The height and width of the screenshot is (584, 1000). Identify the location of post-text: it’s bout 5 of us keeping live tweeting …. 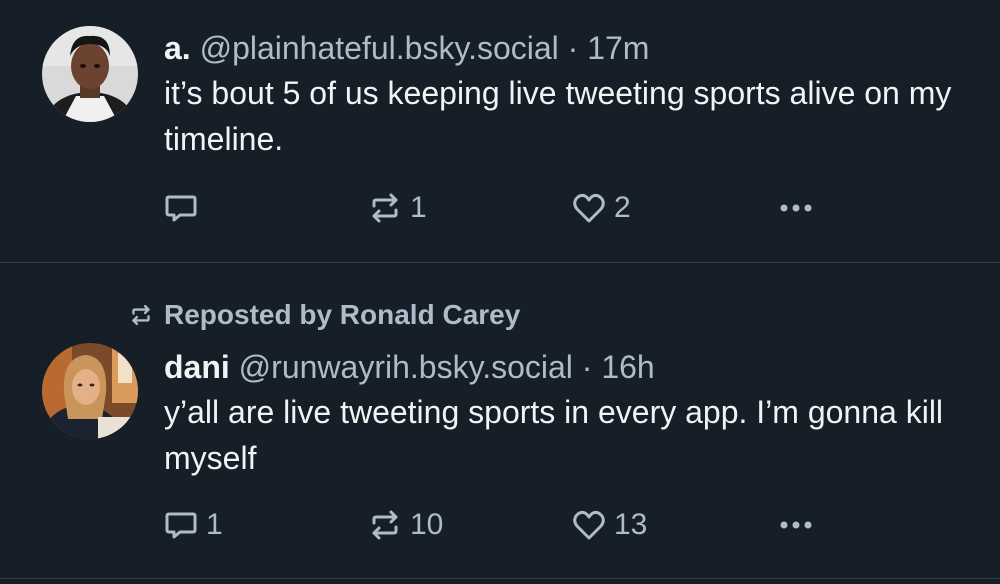
(558, 116).